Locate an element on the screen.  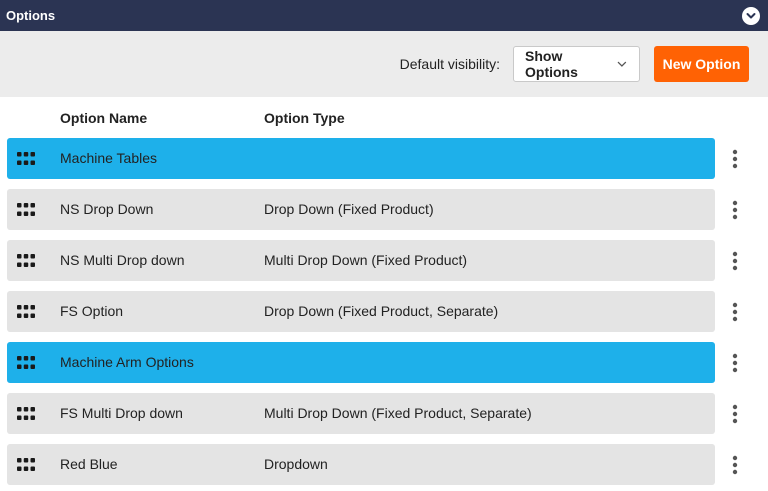
column-header-option-name: Option Name is located at coordinates (104, 118).